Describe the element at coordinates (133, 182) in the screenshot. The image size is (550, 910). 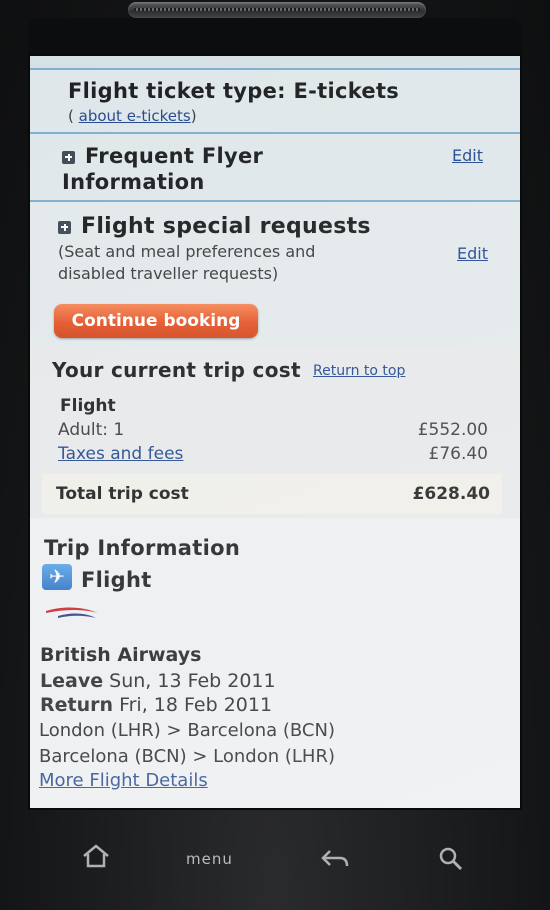
I see `frequent-flyer-title-line2: Information` at that location.